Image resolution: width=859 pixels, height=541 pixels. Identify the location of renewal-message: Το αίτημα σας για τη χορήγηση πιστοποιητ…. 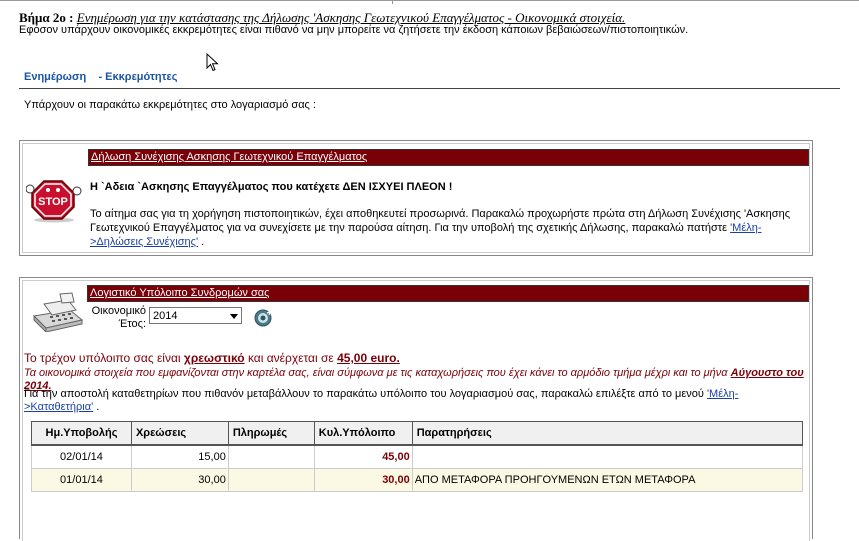
(440, 228).